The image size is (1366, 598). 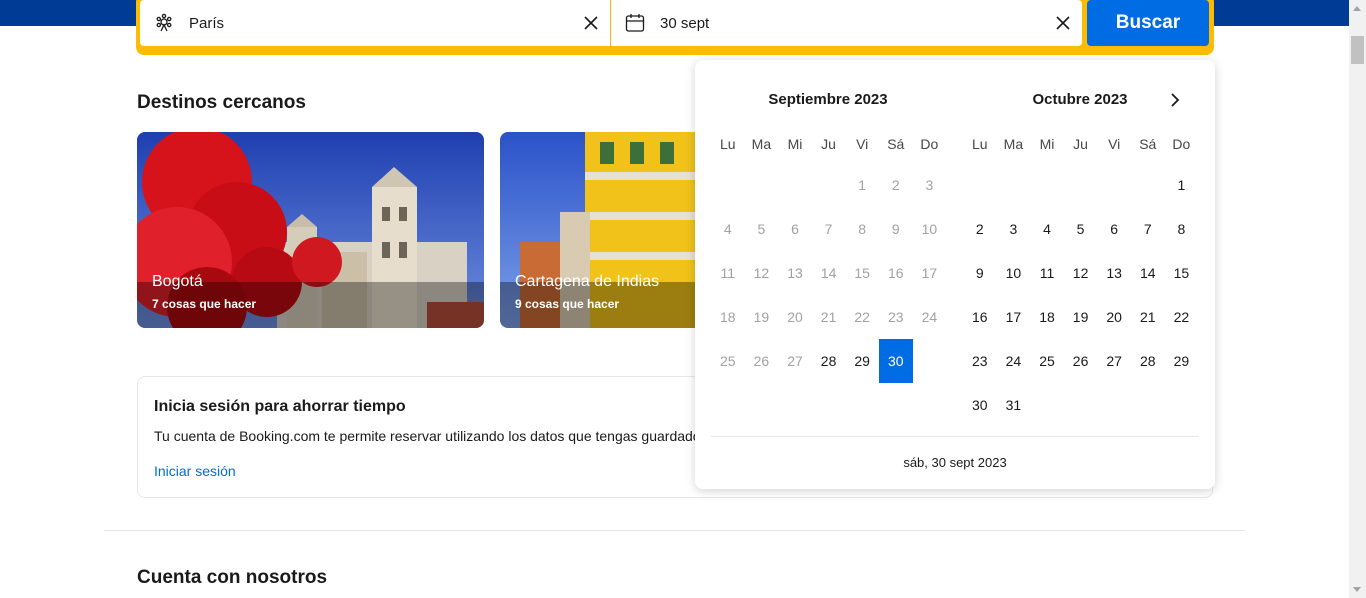 I want to click on day-cell: 30, so click(x=980, y=405).